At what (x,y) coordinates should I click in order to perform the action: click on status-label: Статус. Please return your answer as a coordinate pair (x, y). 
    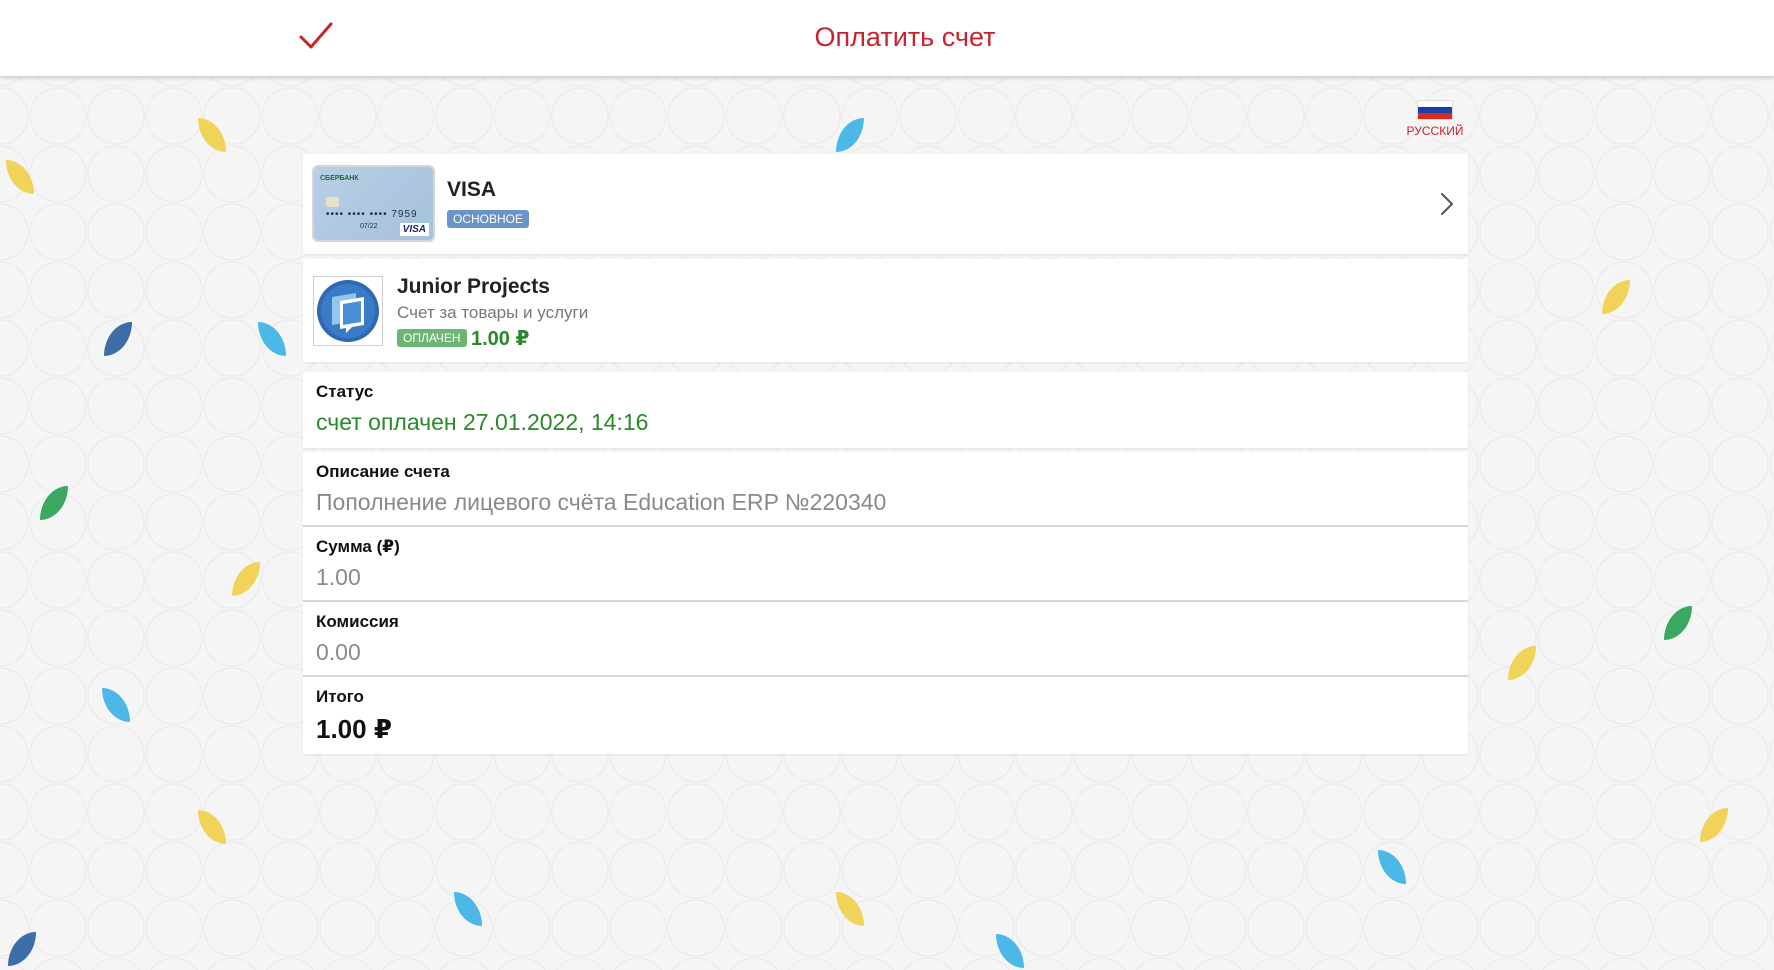
    Looking at the image, I should click on (345, 391).